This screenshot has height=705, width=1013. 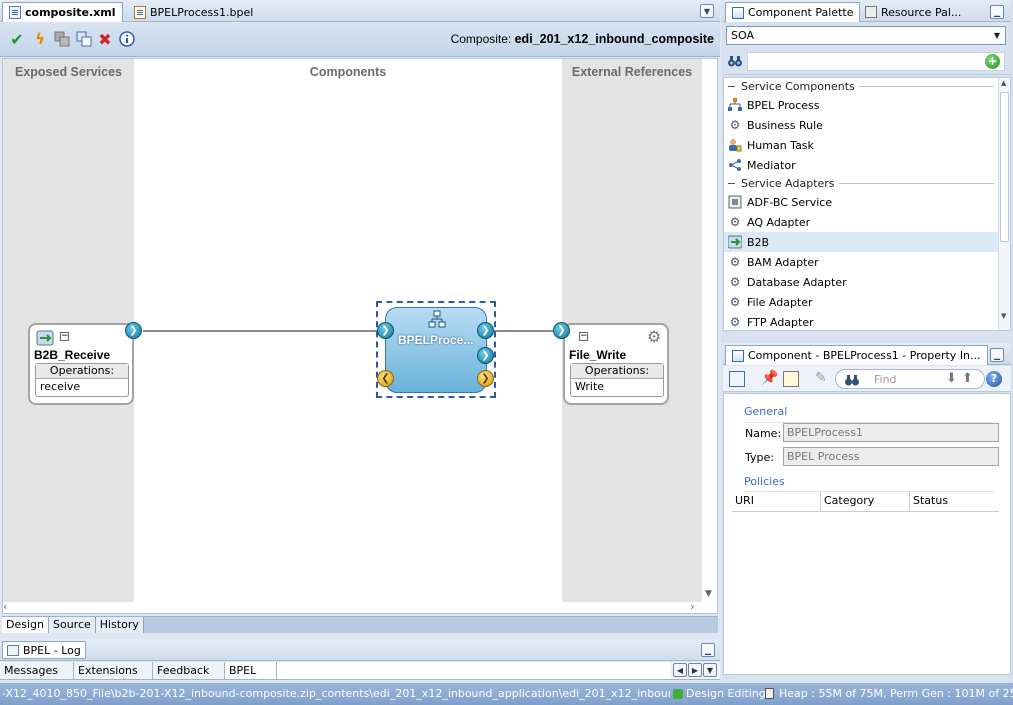 I want to click on palette-item-mediator: Mediator, so click(x=867, y=165).